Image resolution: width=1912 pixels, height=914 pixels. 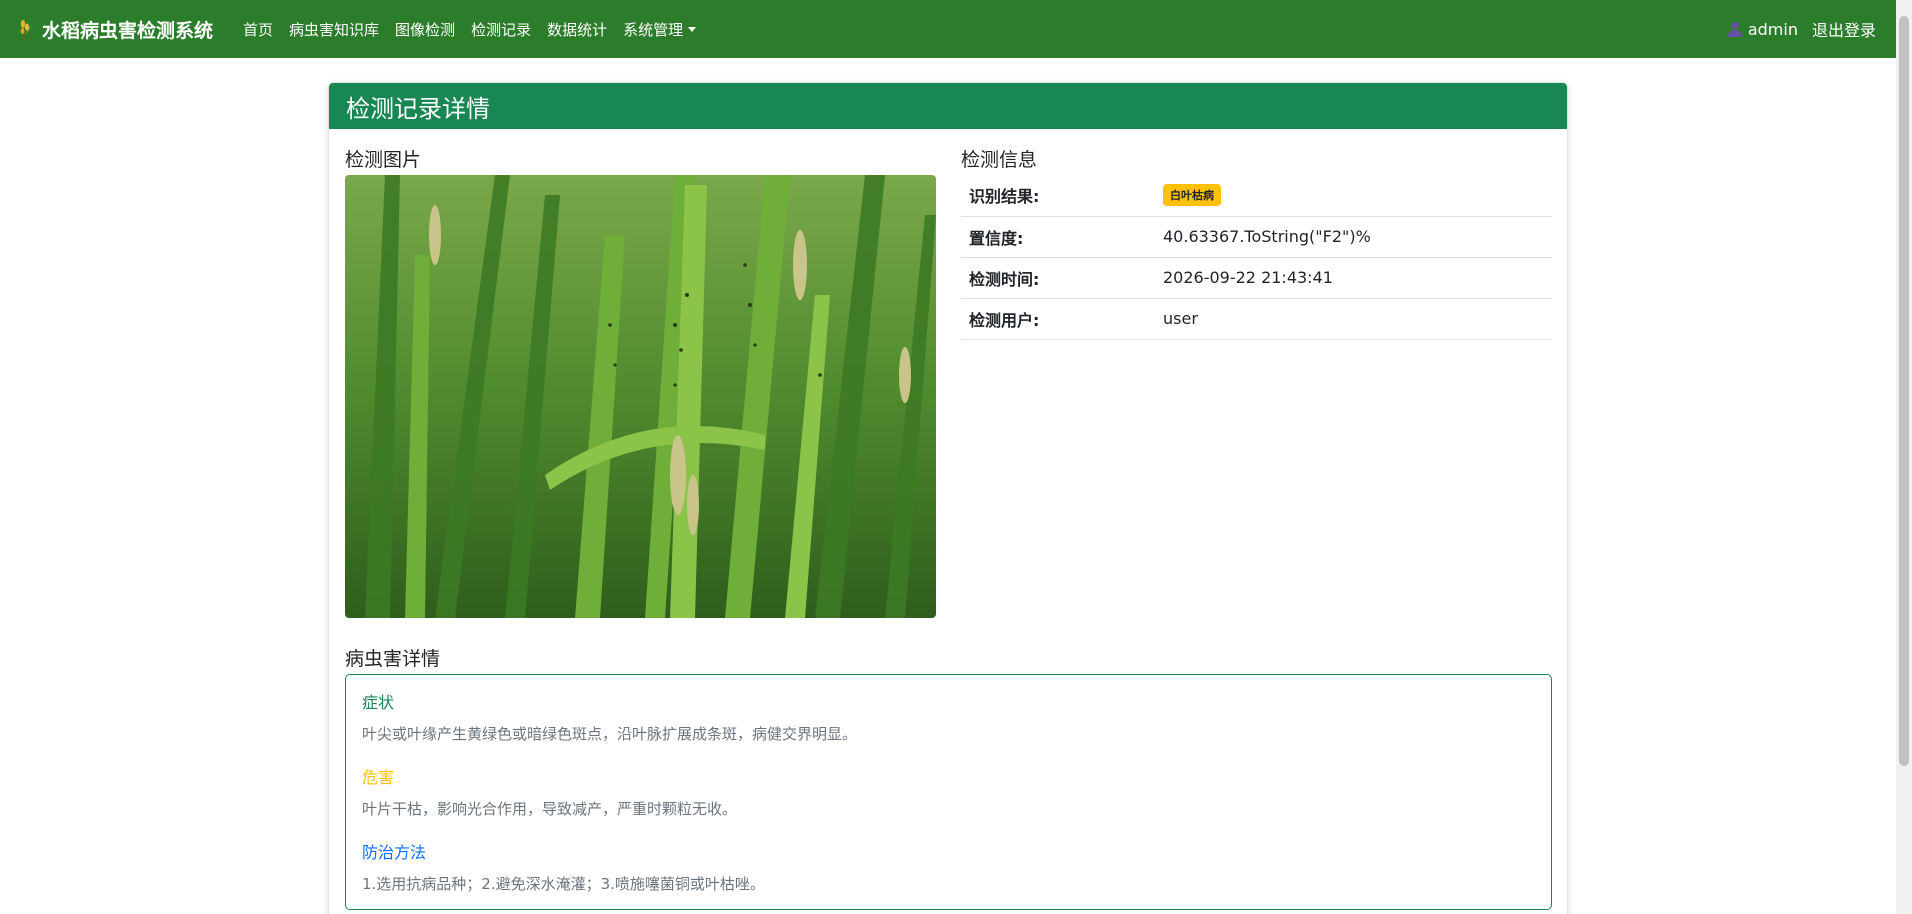 I want to click on card-title: 检测记录详情, so click(x=418, y=108).